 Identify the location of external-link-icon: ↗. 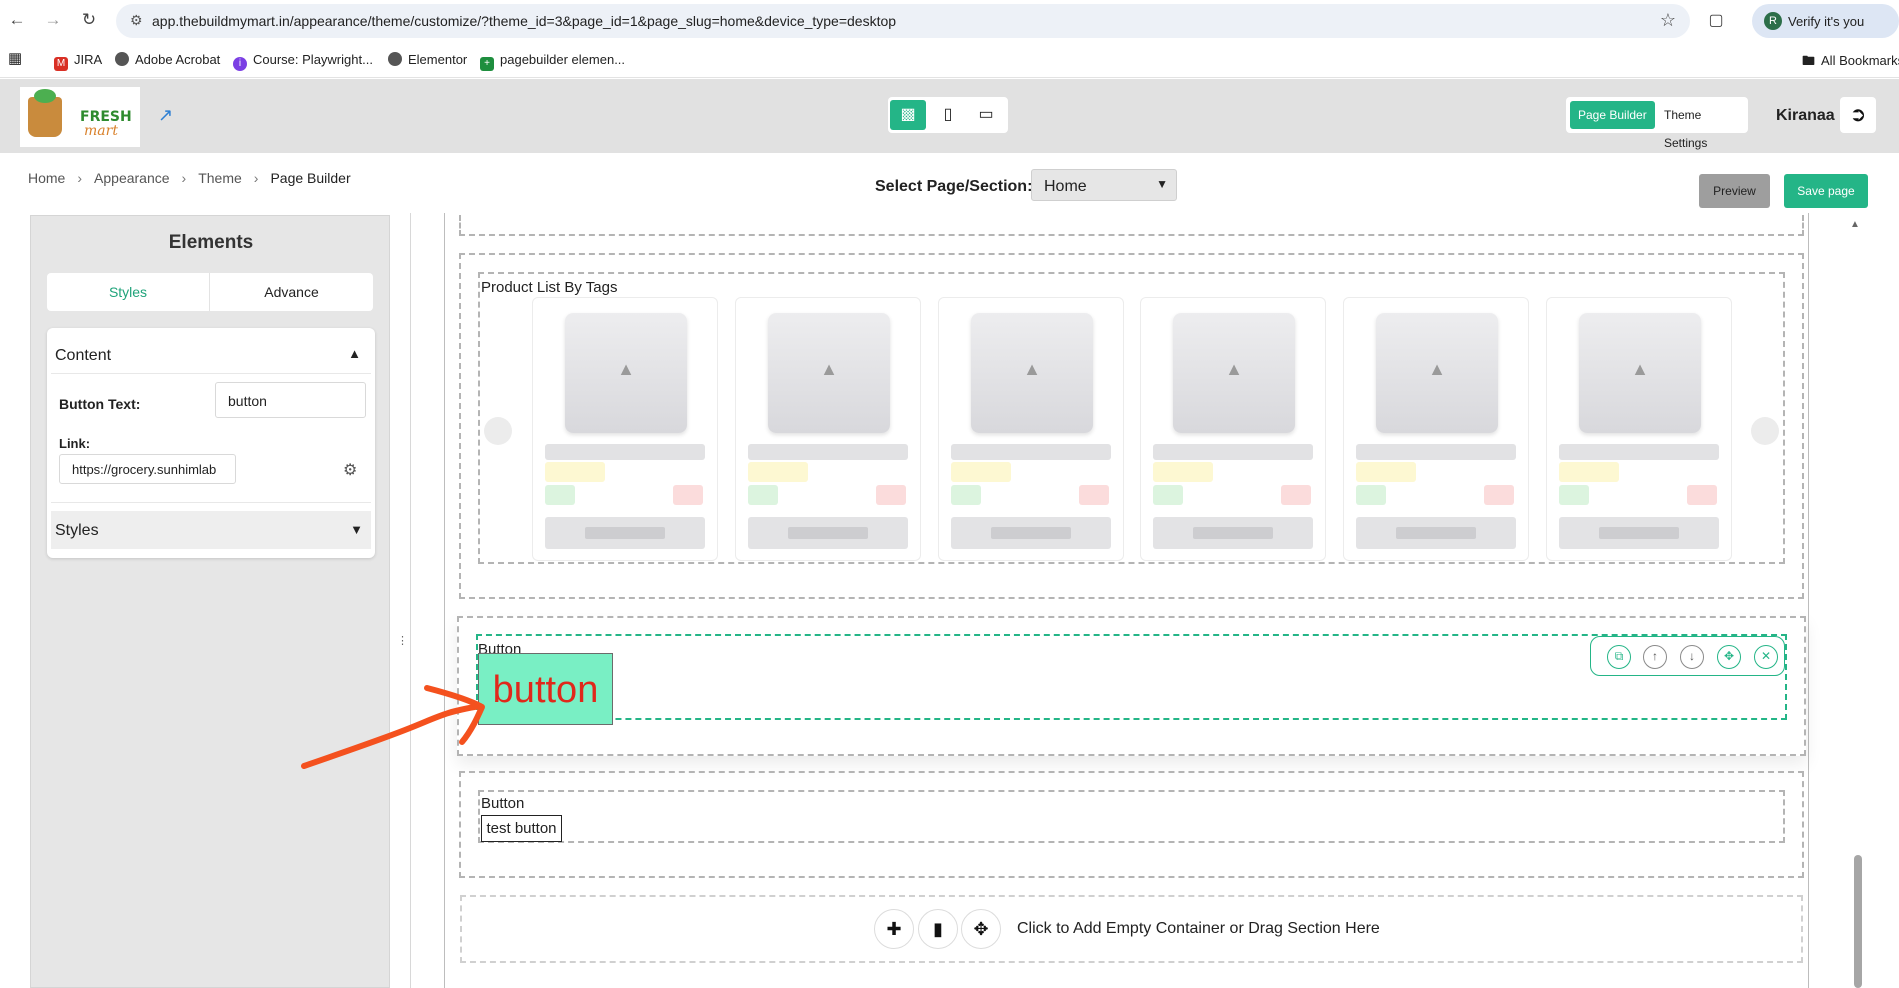
(165, 115).